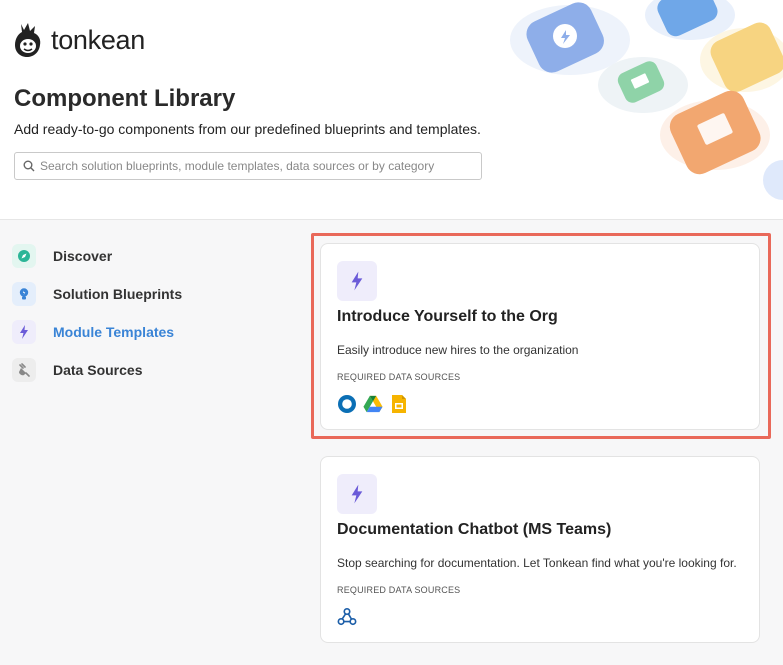 This screenshot has width=783, height=665. I want to click on sidebar-item-label: Module Templates, so click(114, 332).